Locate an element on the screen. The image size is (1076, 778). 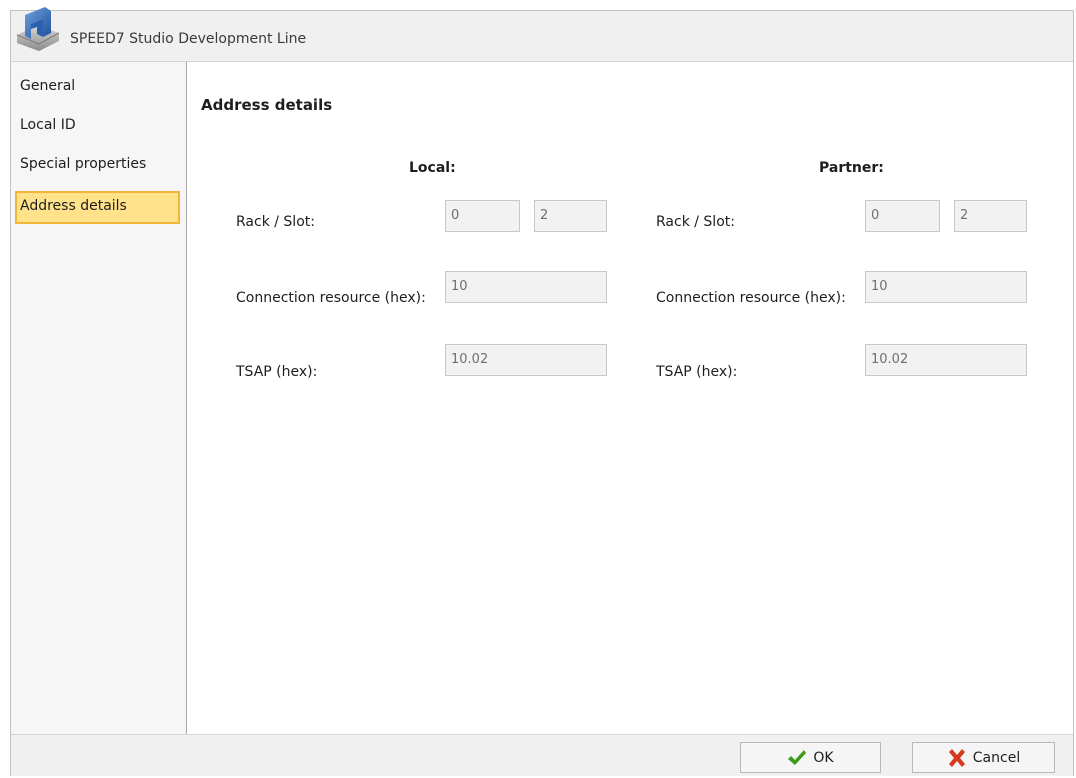
sidebar-item-address-details: Address details is located at coordinates (97, 207).